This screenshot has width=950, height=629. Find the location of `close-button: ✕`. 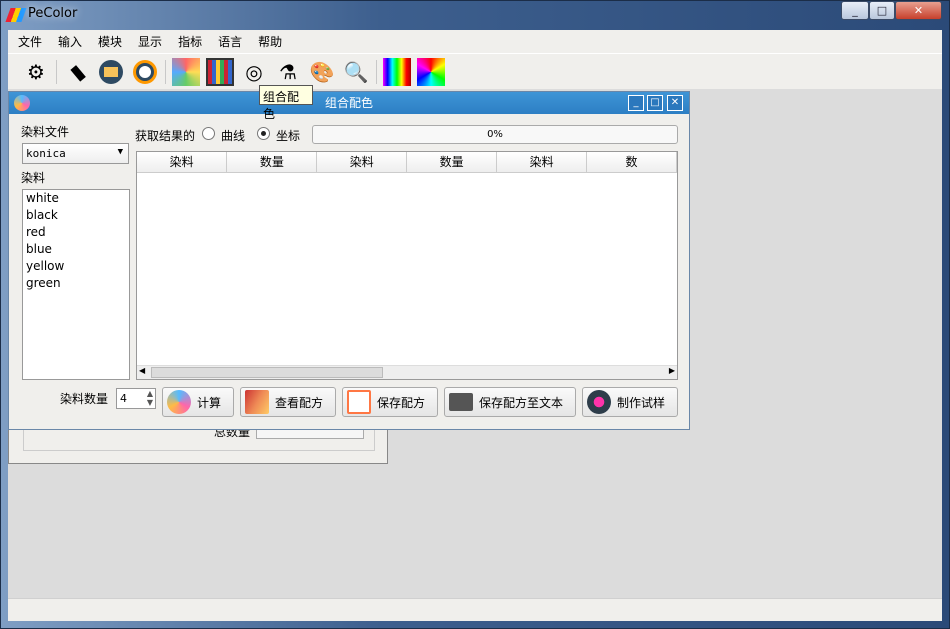

close-button: ✕ is located at coordinates (918, 10).